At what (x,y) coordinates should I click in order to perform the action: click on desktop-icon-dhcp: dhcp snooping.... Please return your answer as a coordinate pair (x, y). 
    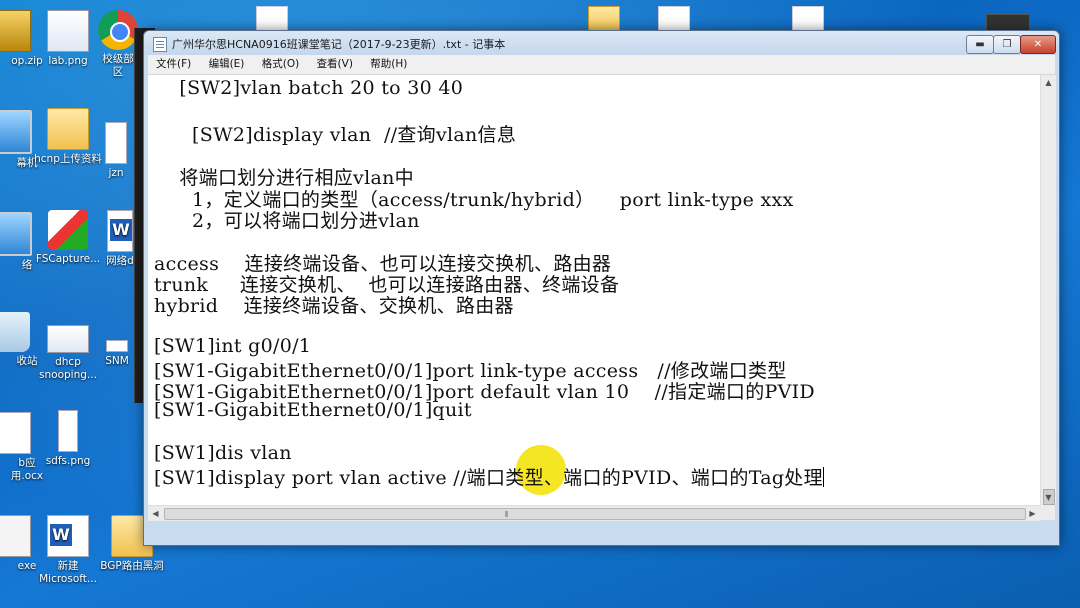
    Looking at the image, I should click on (68, 353).